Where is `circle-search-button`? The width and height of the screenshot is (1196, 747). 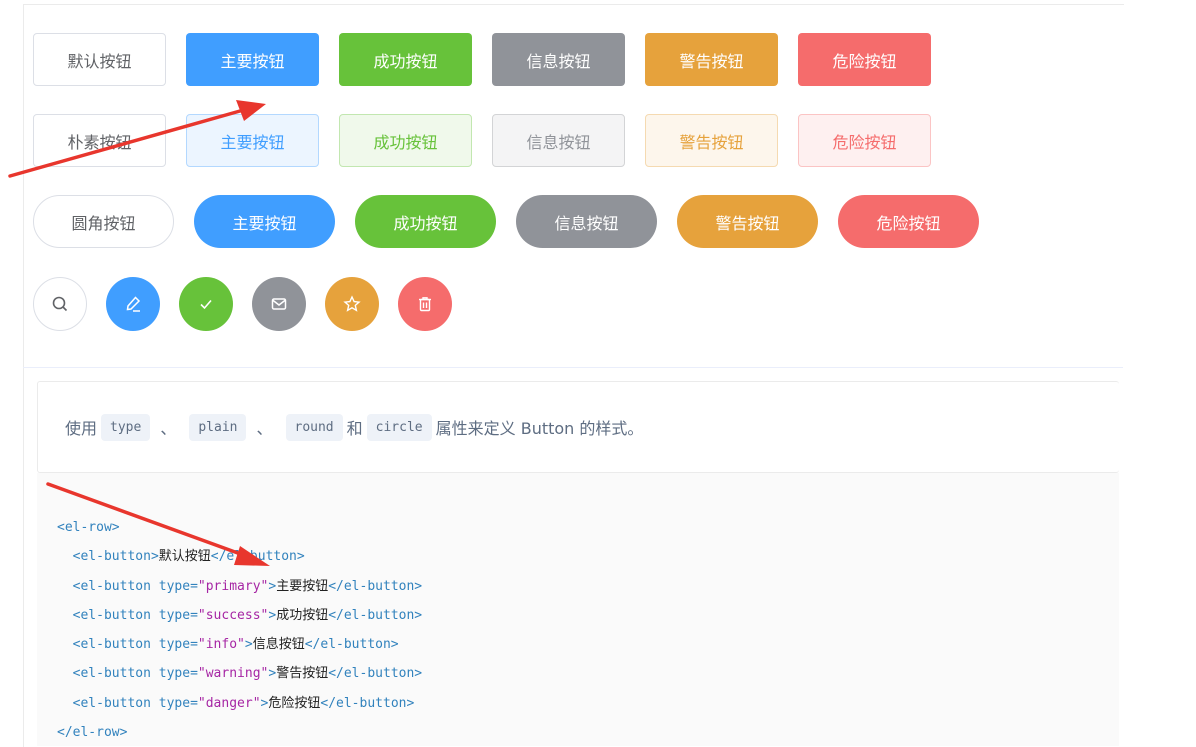
circle-search-button is located at coordinates (60, 304).